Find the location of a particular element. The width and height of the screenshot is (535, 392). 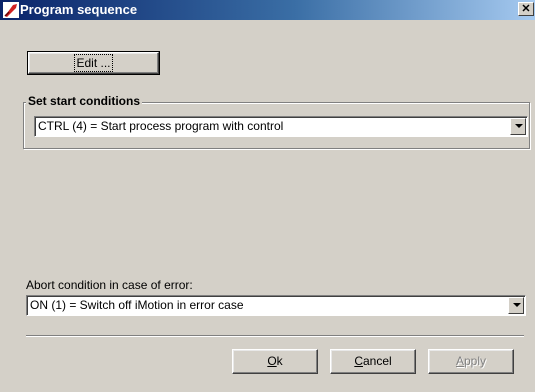

apply-button: Apply is located at coordinates (471, 361).